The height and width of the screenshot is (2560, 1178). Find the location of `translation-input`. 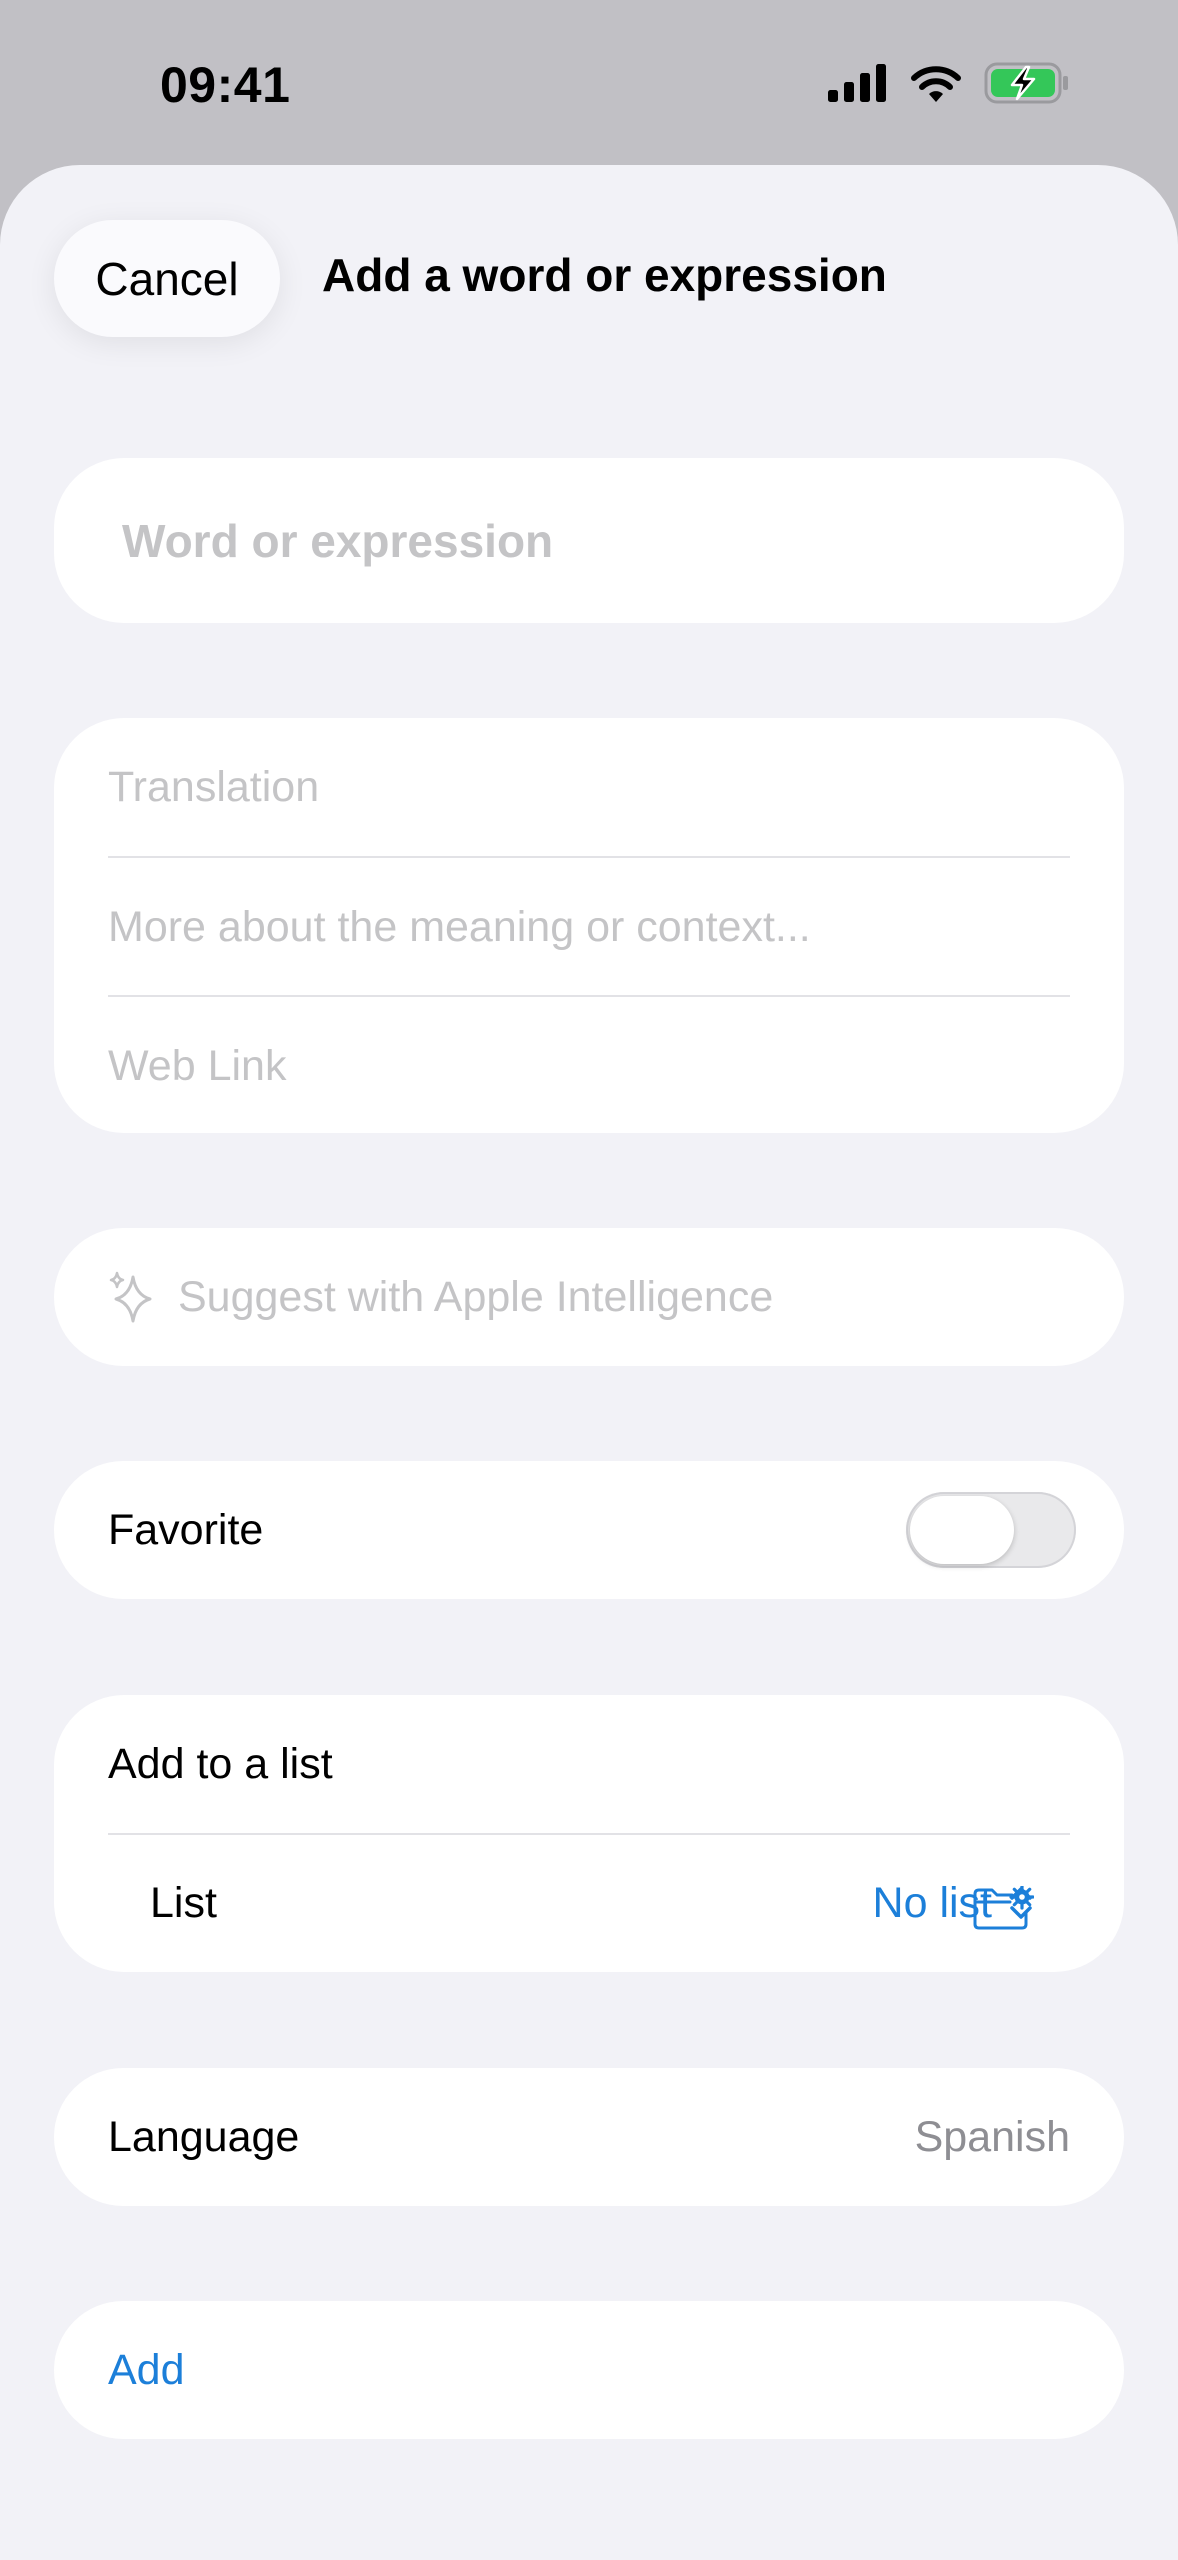

translation-input is located at coordinates (589, 787).